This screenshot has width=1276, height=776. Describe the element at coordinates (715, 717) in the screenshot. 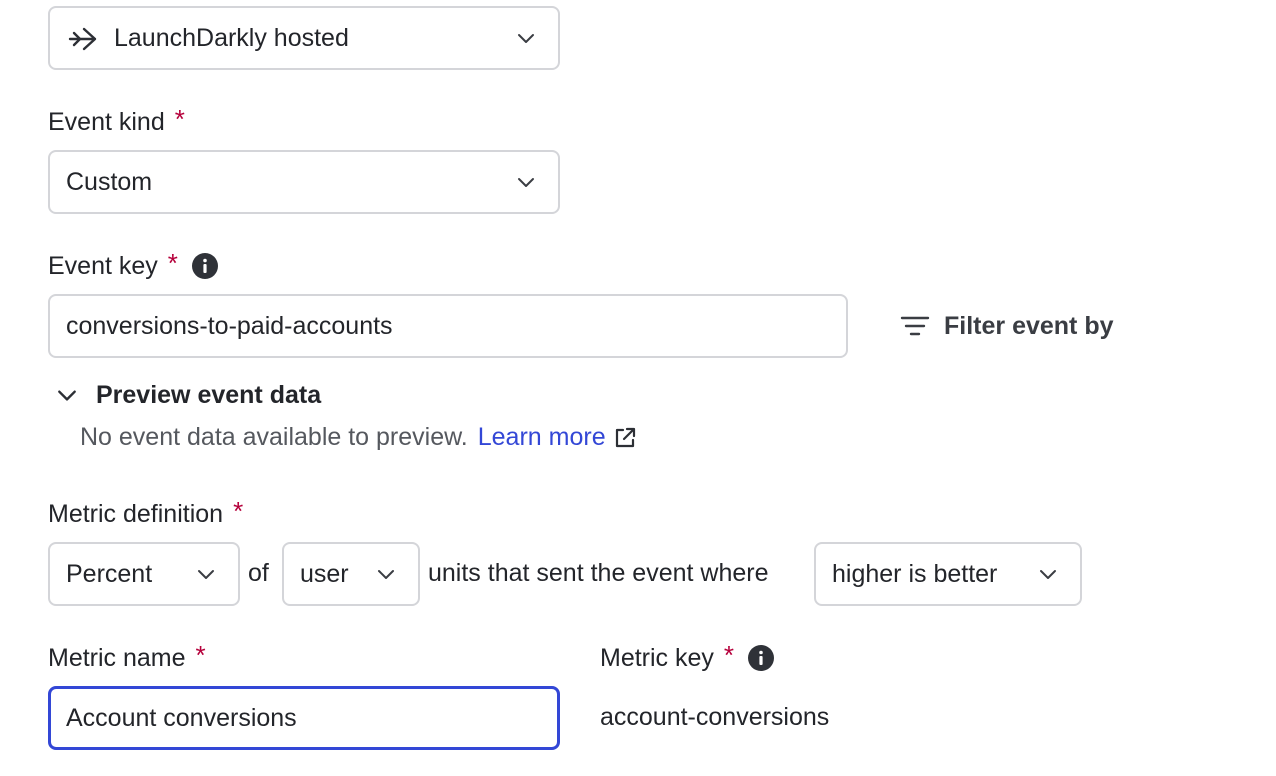

I see `metric-key-value: account-conversions` at that location.